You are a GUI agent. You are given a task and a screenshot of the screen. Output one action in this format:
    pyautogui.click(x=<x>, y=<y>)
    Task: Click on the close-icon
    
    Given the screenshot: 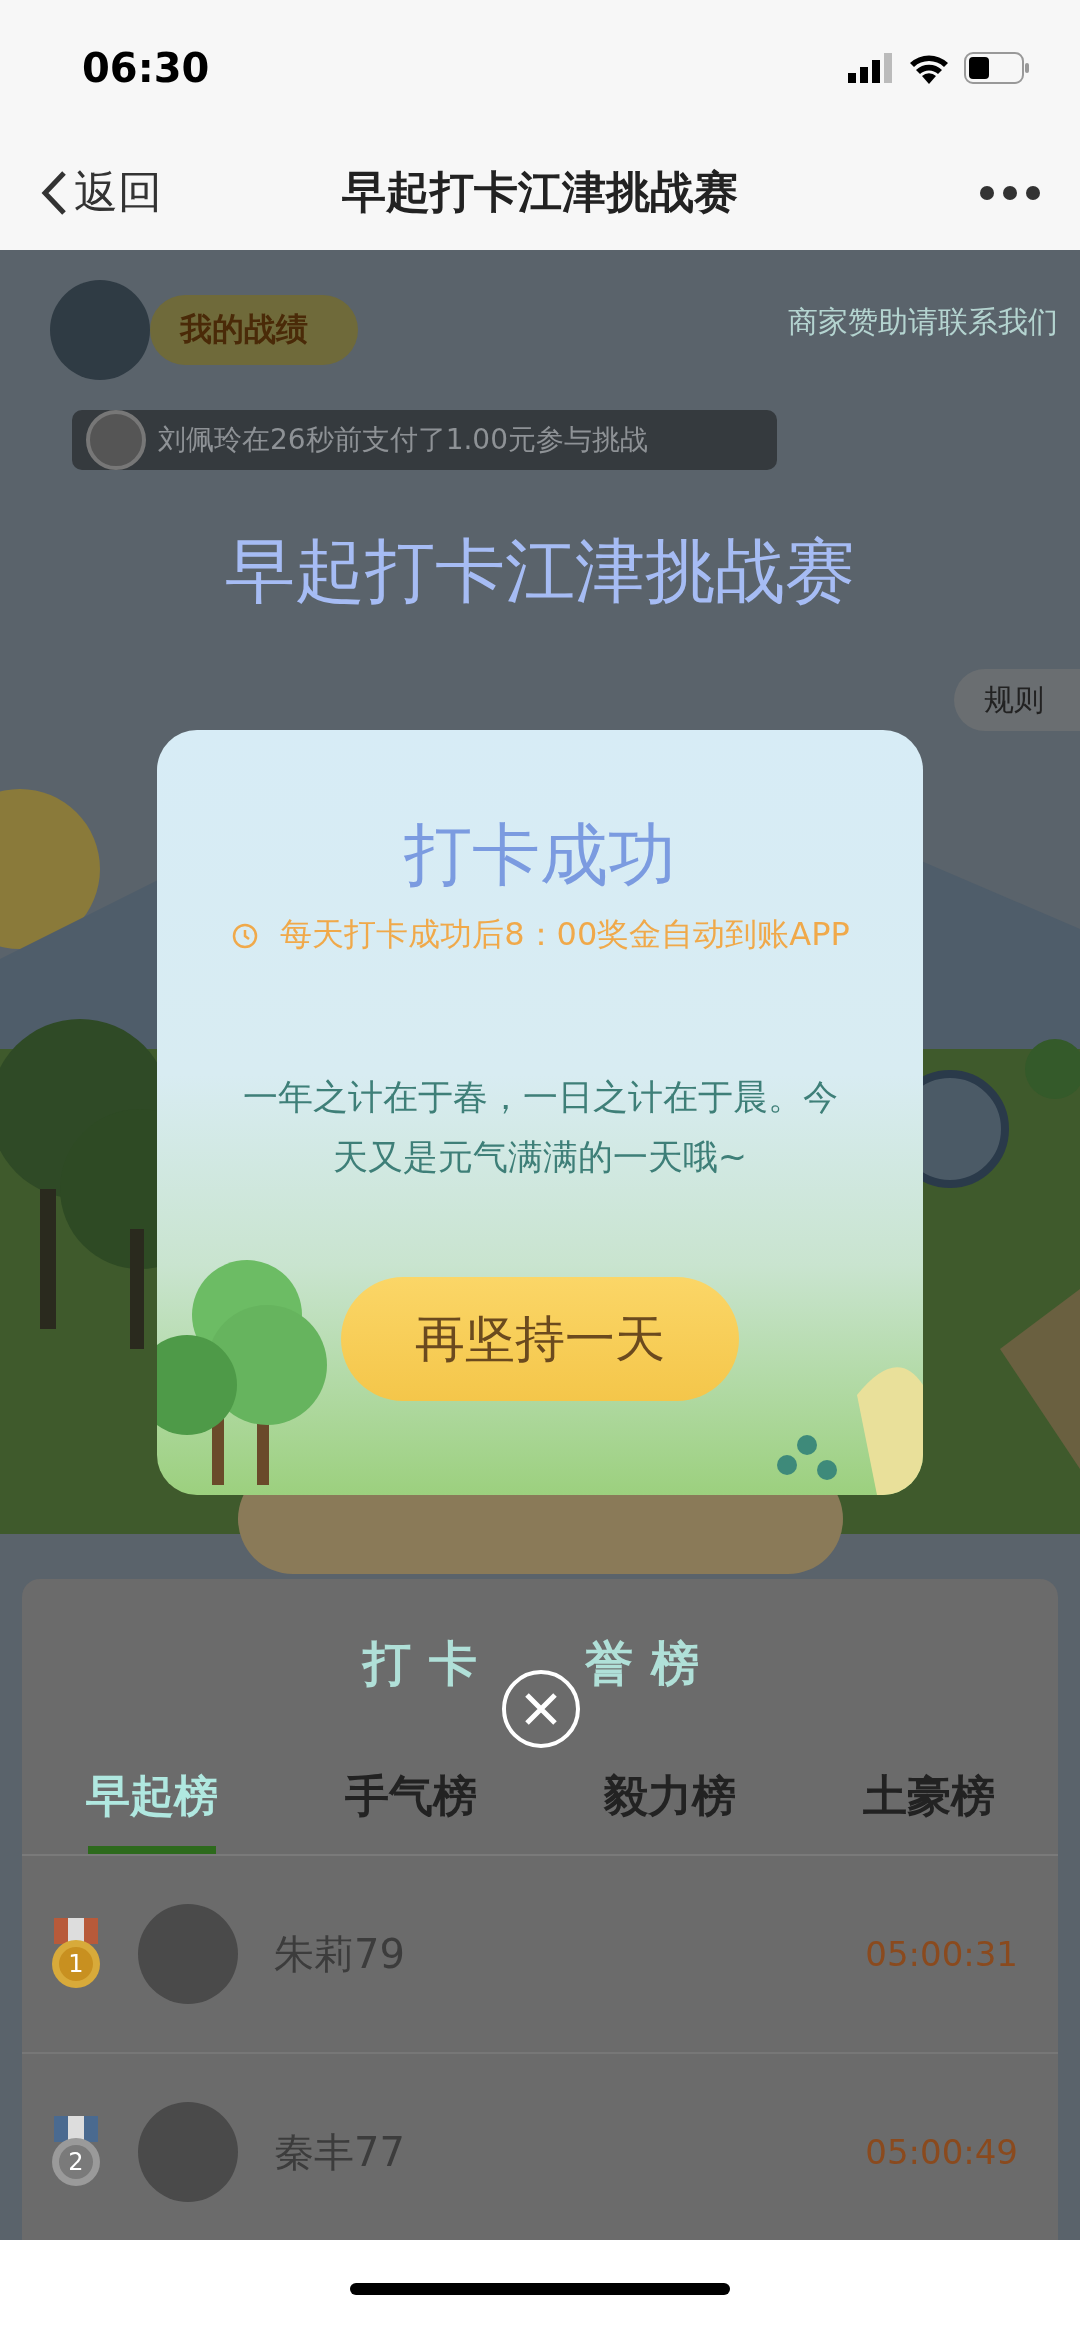 What is the action you would take?
    pyautogui.click(x=541, y=1709)
    